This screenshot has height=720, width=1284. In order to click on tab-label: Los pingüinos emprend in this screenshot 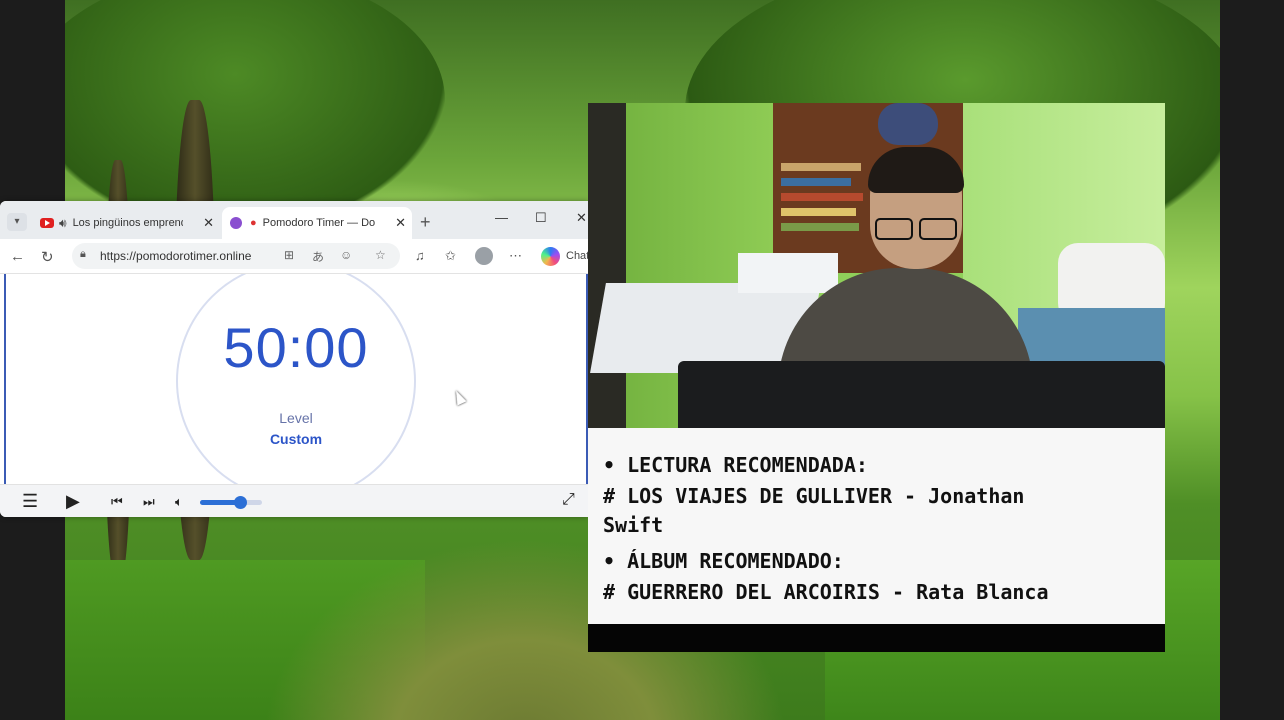, I will do `click(127, 223)`.